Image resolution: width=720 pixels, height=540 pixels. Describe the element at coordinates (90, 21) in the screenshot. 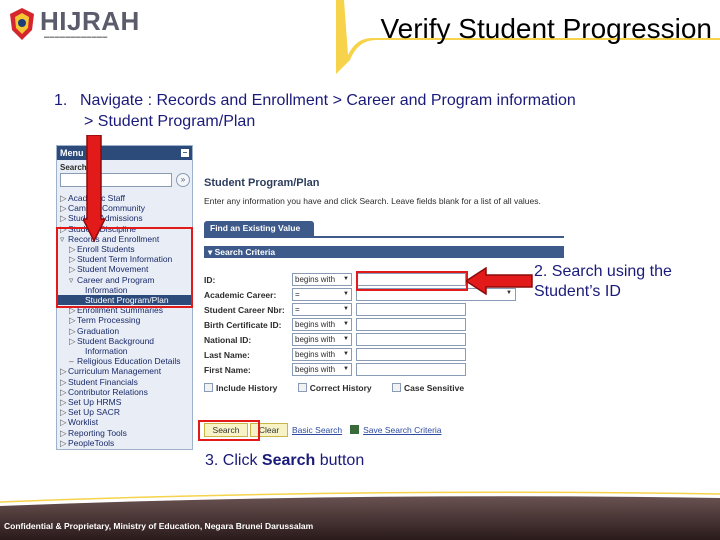

I see `logo-wordmark: HIJRAH` at that location.